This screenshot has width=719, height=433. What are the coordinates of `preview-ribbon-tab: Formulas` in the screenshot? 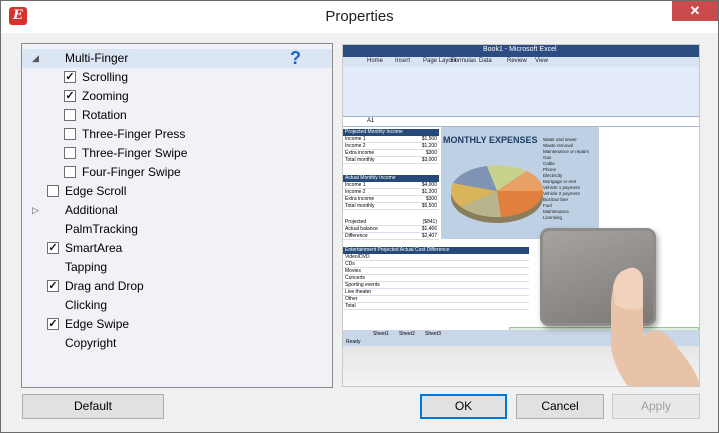 It's located at (464, 61).